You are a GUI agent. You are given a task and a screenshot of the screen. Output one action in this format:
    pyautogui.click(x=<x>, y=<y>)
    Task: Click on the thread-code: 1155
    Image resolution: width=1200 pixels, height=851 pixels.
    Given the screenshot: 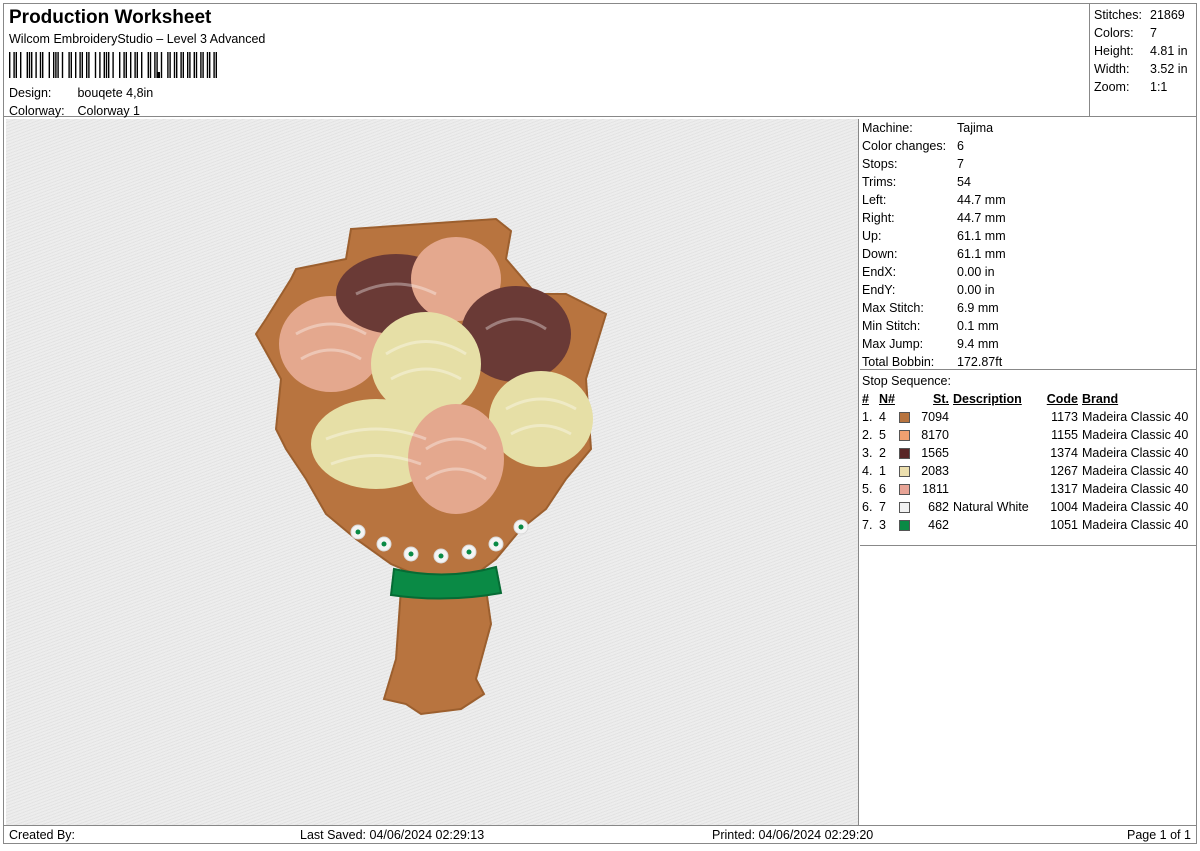 What is the action you would take?
    pyautogui.click(x=1064, y=435)
    